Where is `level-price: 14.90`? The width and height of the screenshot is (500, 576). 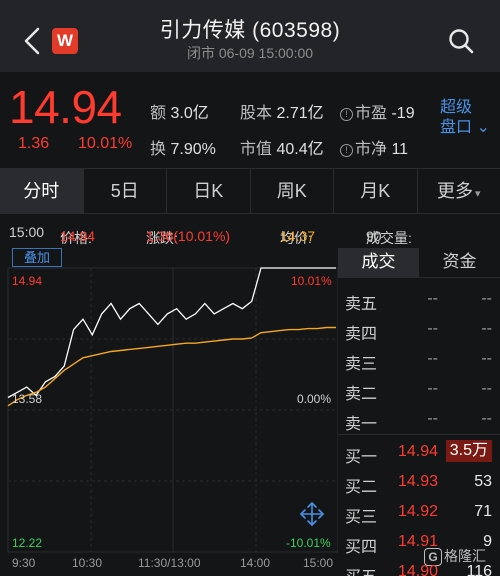 level-price: 14.90 is located at coordinates (417, 569).